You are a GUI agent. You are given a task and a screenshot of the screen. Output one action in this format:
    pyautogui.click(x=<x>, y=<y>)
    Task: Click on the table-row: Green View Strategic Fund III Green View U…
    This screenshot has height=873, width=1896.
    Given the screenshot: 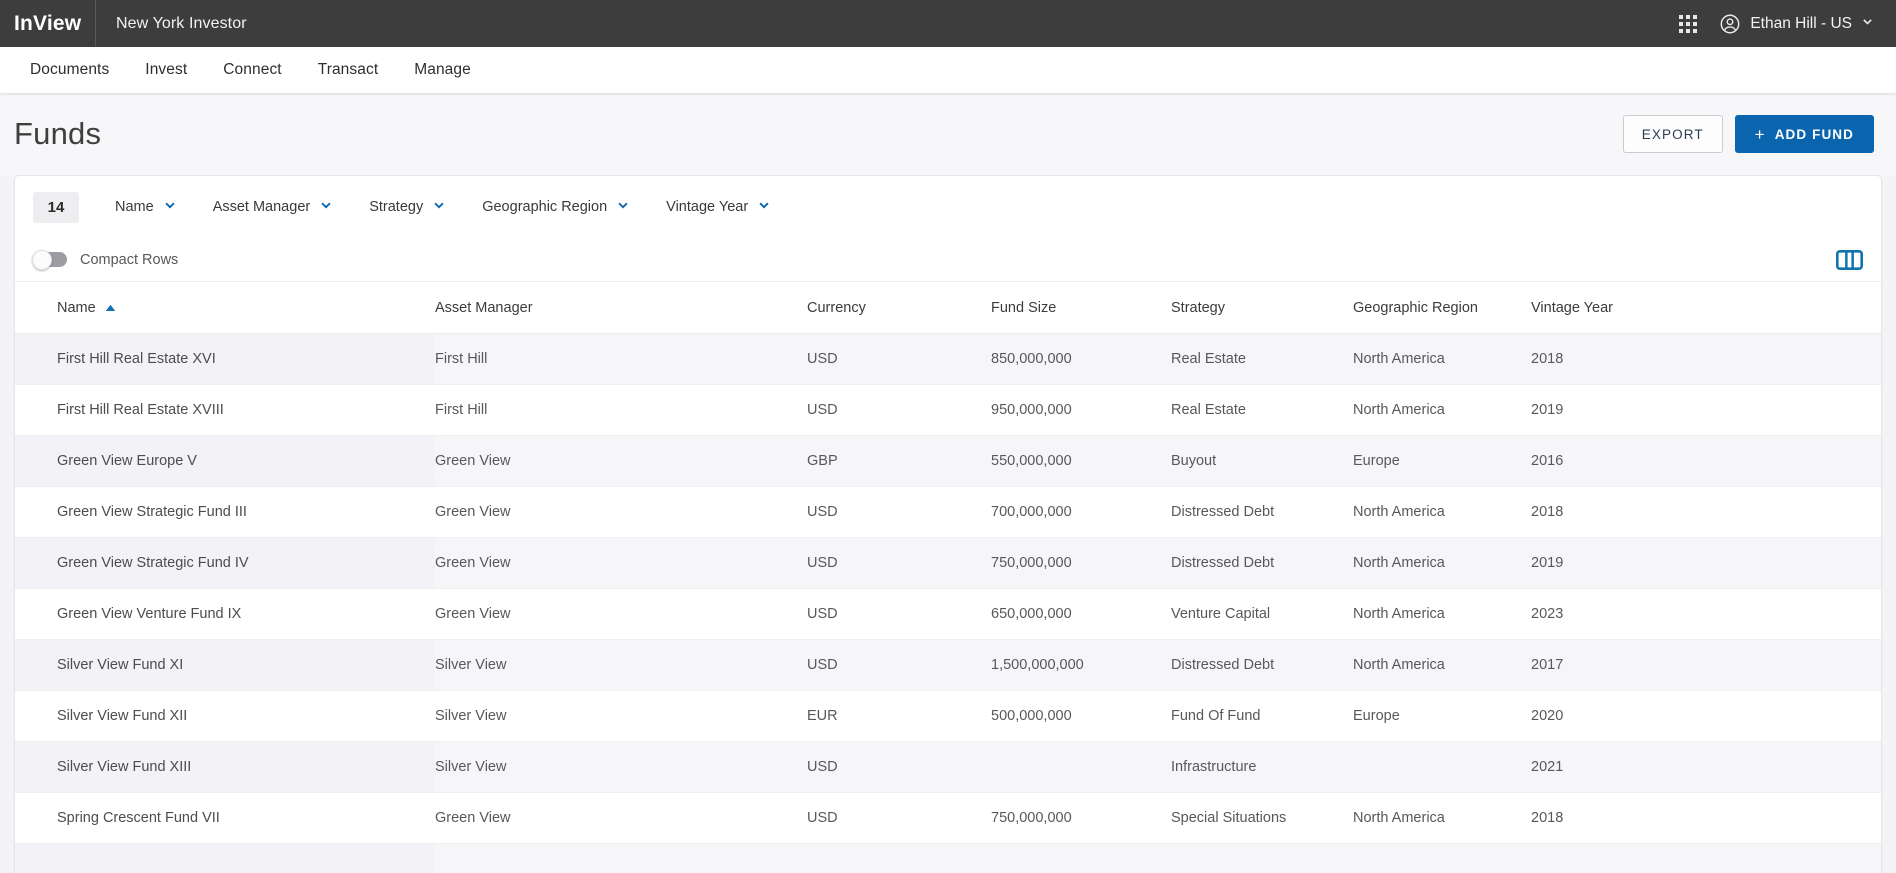 What is the action you would take?
    pyautogui.click(x=948, y=512)
    